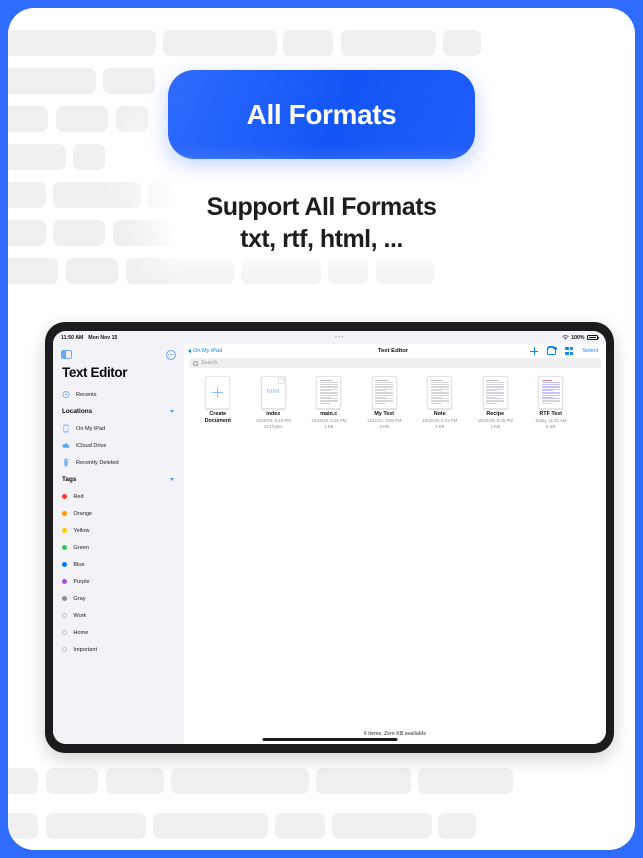 The image size is (643, 858). What do you see at coordinates (495, 414) in the screenshot?
I see `file-name: Recipe` at bounding box center [495, 414].